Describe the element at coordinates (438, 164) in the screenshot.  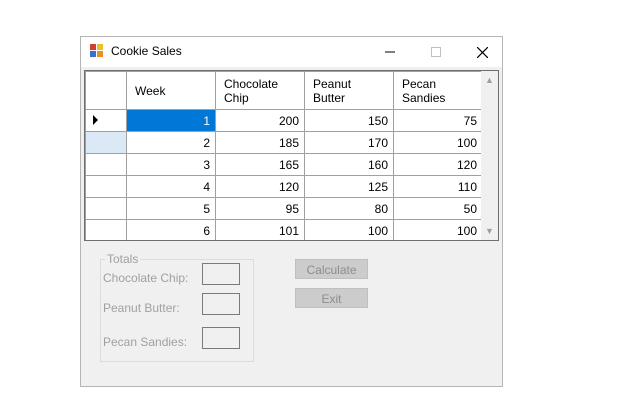
I see `pecan-sandies-cell: 120` at that location.